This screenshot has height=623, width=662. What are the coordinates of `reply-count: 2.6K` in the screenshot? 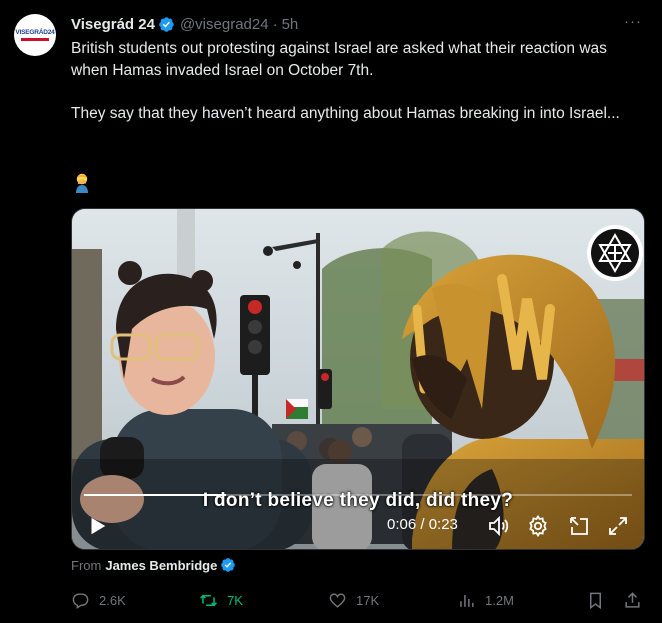 It's located at (112, 600).